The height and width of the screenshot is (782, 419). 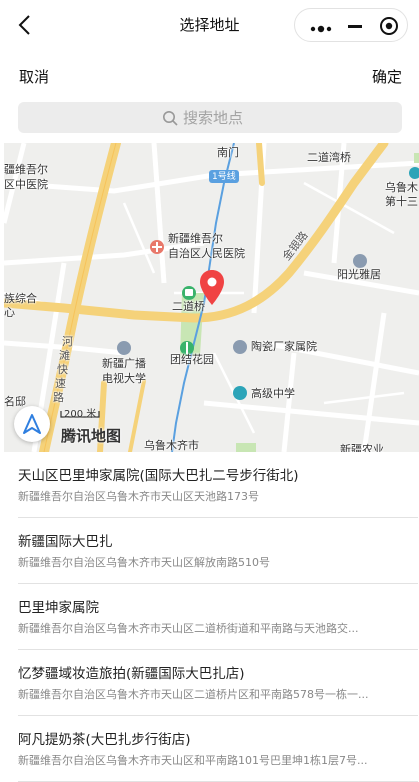 What do you see at coordinates (401, 201) in the screenshot?
I see `map-label: 第十三` at bounding box center [401, 201].